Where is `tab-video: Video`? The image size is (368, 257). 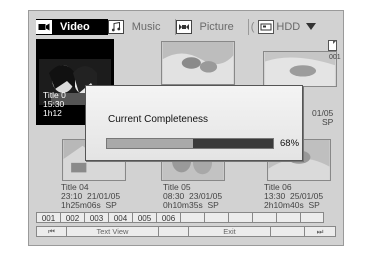 tab-video: Video is located at coordinates (72, 26).